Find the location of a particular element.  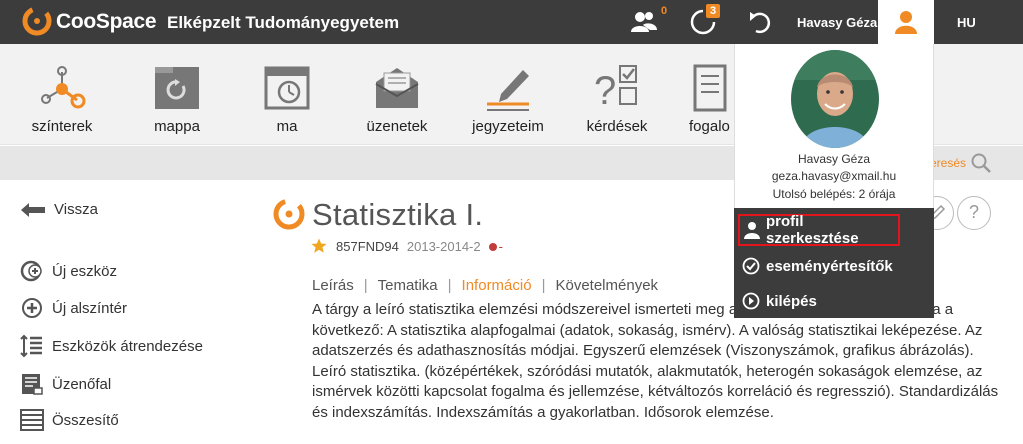

tab-leiras: Leírás is located at coordinates (333, 285).